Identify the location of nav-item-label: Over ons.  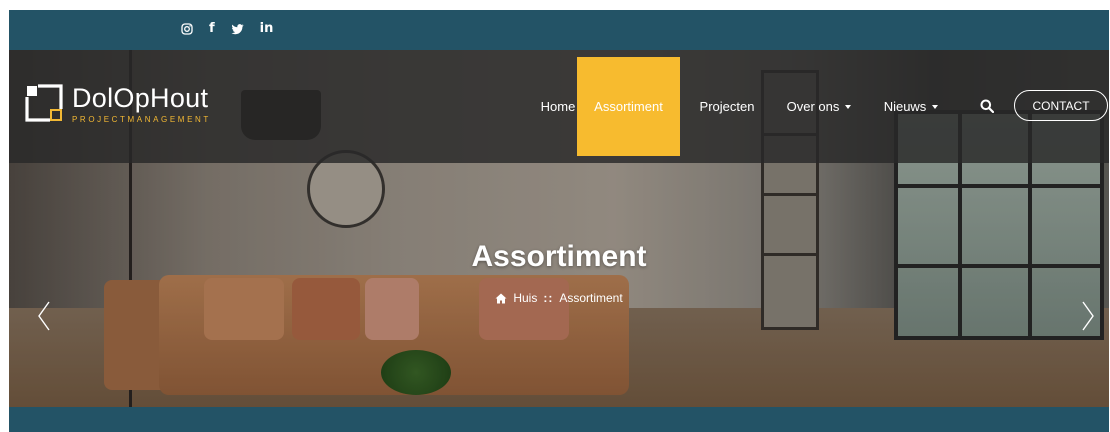
(813, 106).